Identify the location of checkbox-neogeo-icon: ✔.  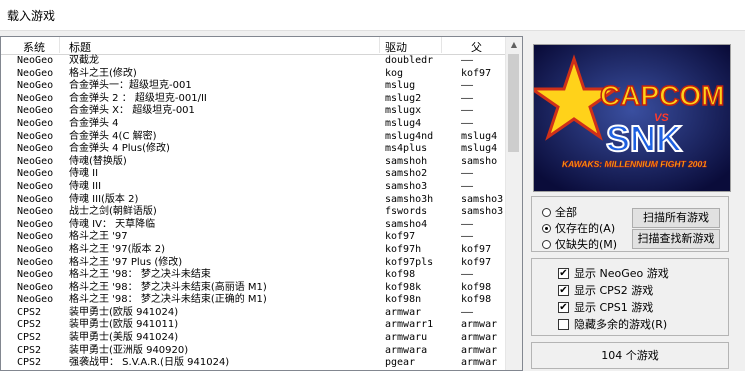
(563, 273).